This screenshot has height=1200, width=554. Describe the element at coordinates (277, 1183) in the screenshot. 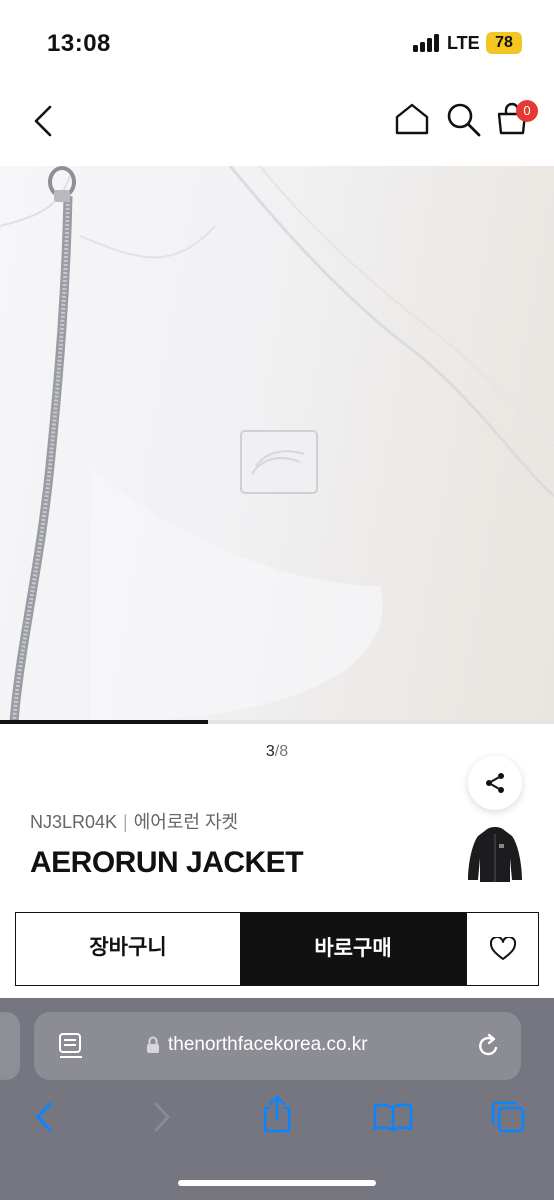

I see `home-indicator` at that location.